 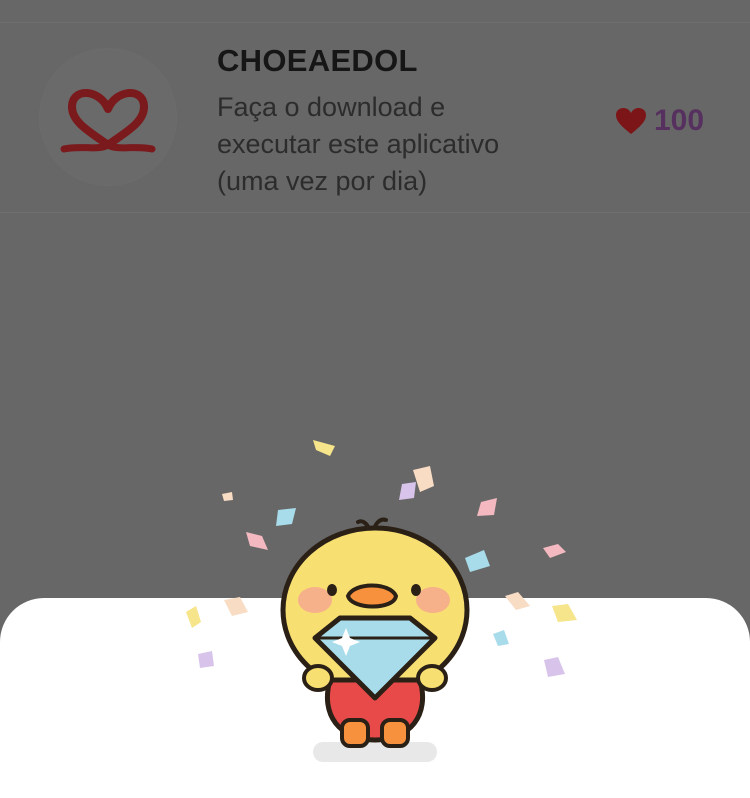 I want to click on duck-holding-diamond-icon, so click(x=375, y=632).